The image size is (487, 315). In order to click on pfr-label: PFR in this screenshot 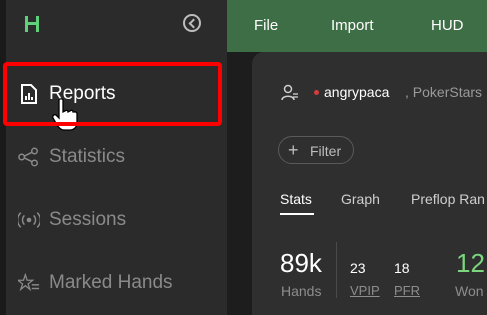, I will do `click(407, 290)`.